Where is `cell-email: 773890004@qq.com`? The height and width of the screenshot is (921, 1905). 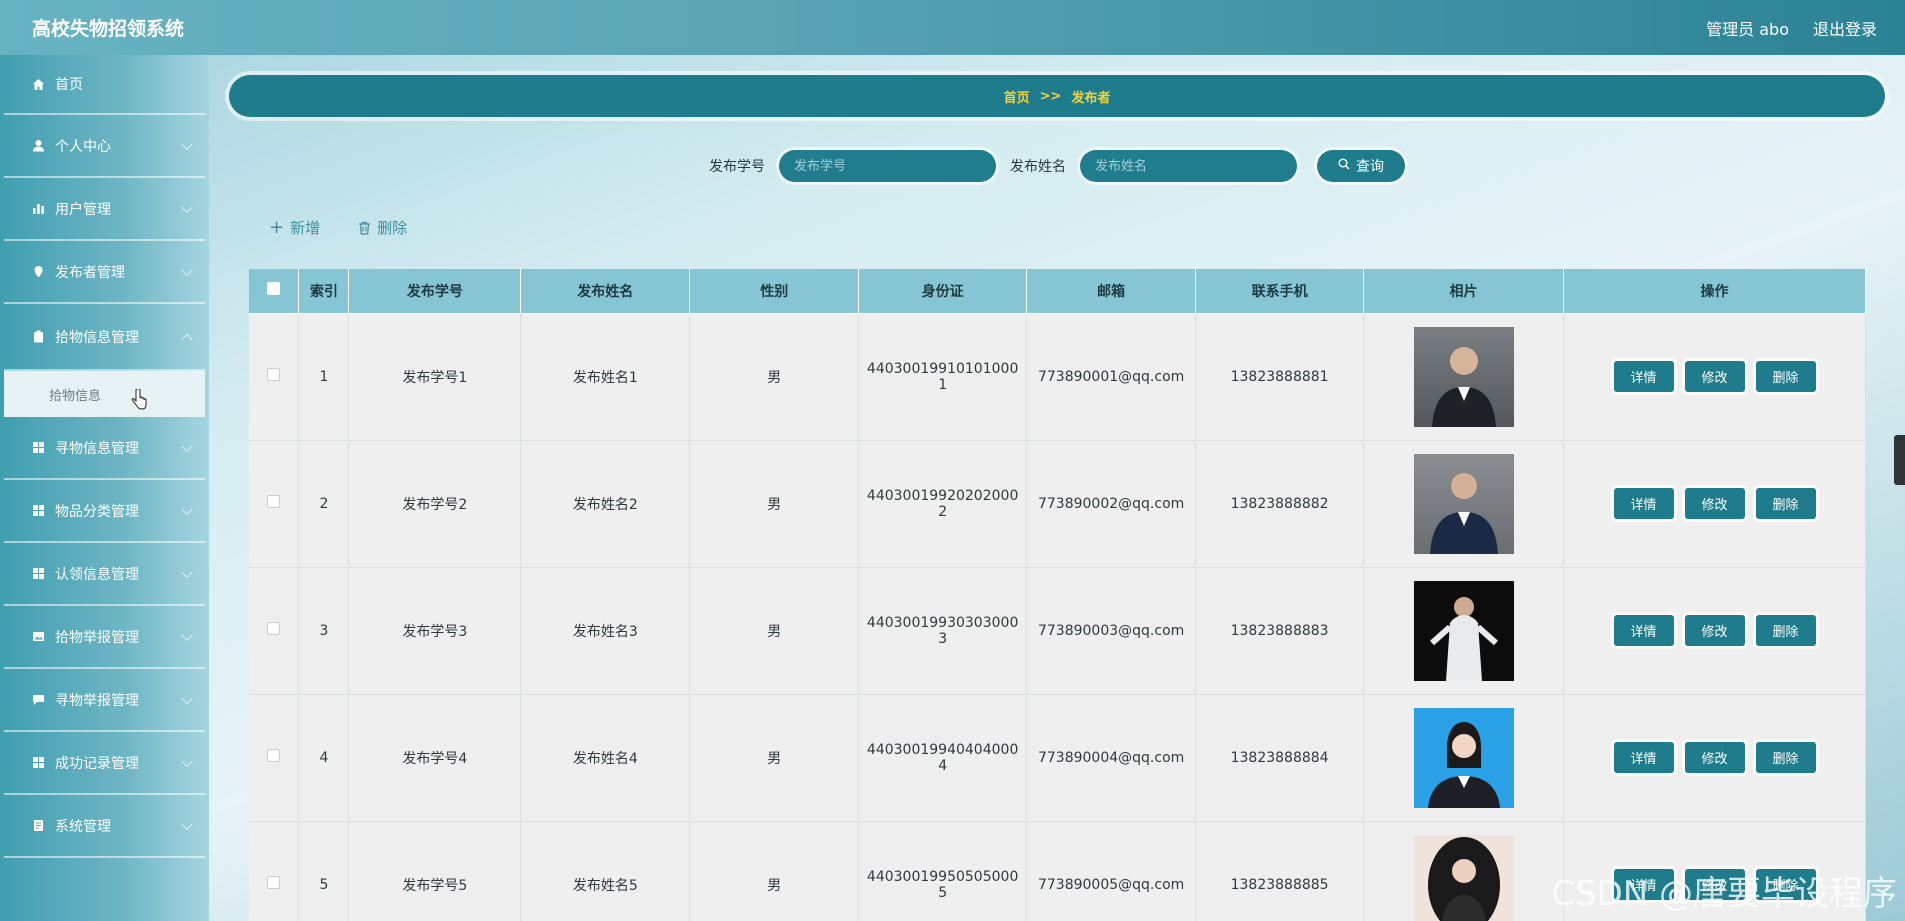 cell-email: 773890004@qq.com is located at coordinates (1111, 758).